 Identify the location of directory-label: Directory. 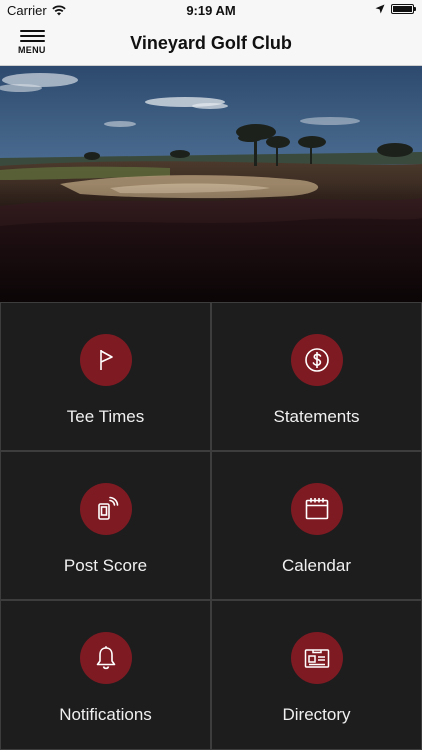
(316, 714).